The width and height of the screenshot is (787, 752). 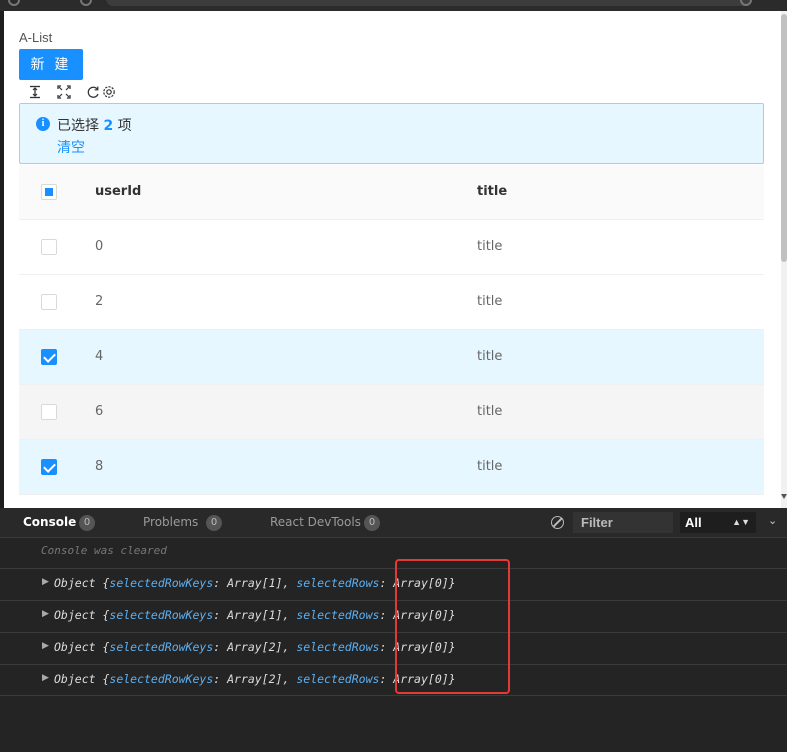 What do you see at coordinates (784, 138) in the screenshot?
I see `page-scrollbar-thumb` at bounding box center [784, 138].